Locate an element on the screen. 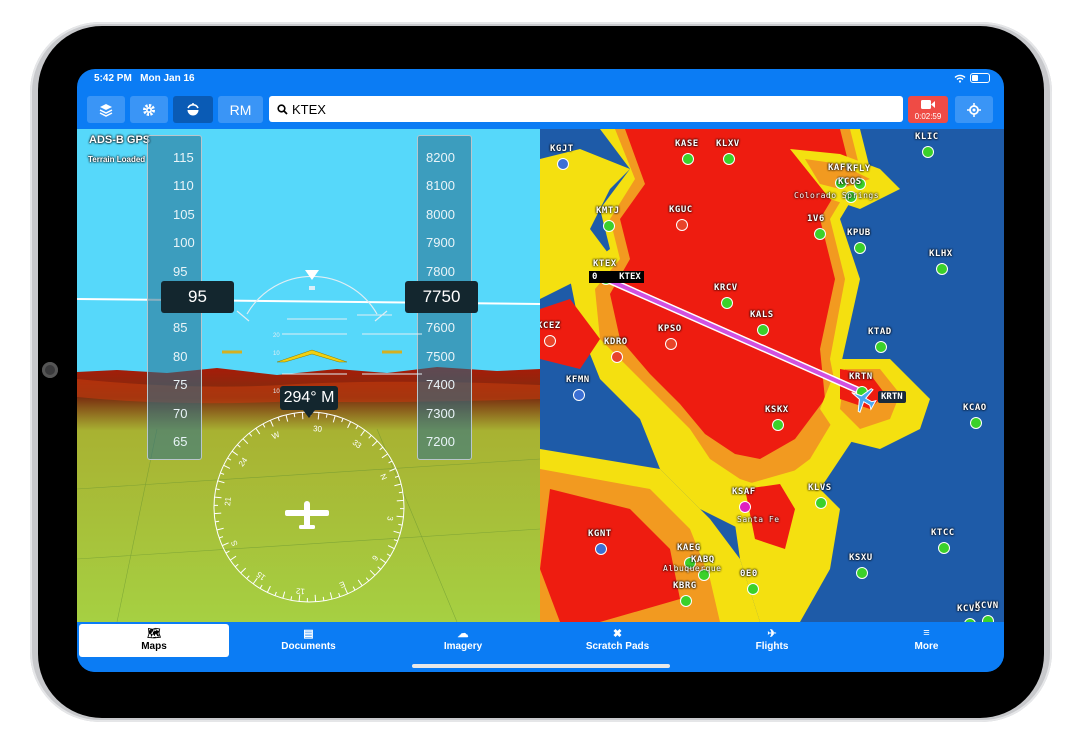 This screenshot has width=1080, height=755. cloud-sun-icon: ☁ is located at coordinates (463, 634).